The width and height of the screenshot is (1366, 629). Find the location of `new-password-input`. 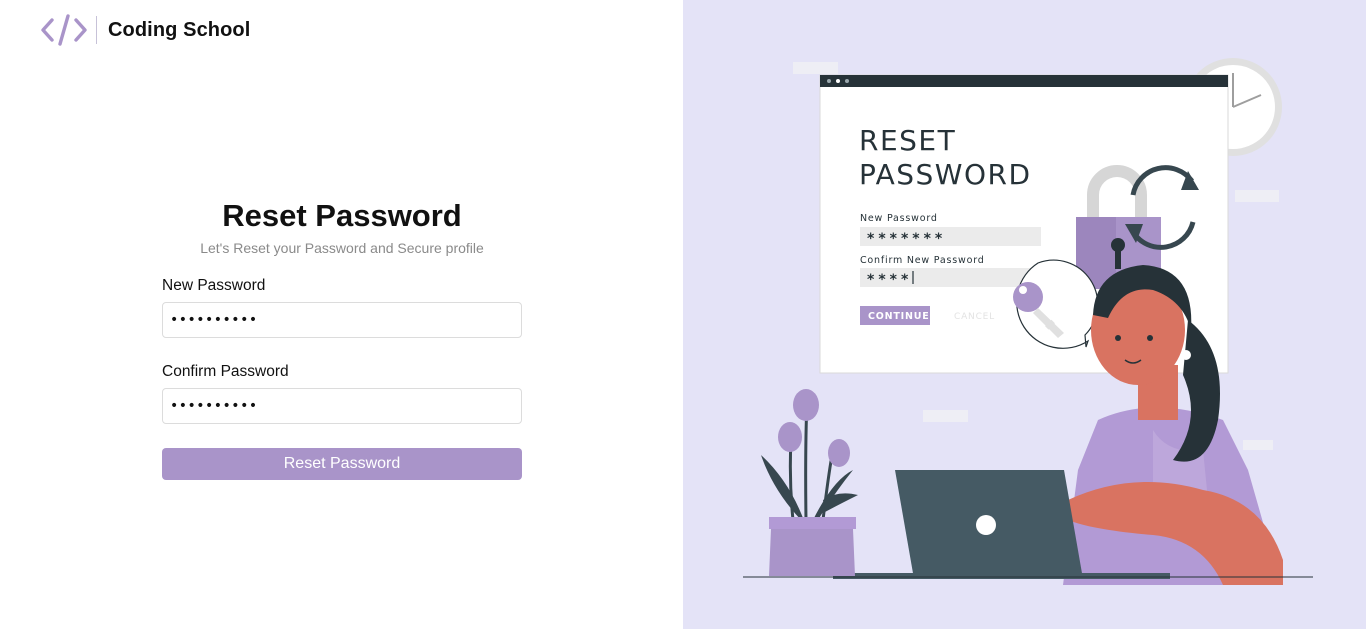

new-password-input is located at coordinates (342, 320).